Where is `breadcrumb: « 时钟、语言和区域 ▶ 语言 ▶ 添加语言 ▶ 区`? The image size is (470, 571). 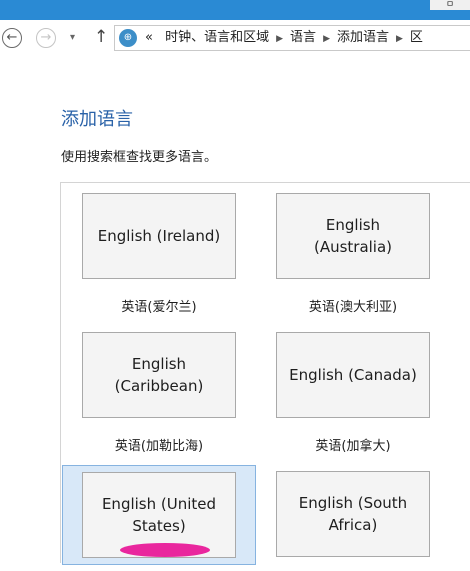
breadcrumb: « 时钟、语言和区域 ▶ 语言 ▶ 添加语言 ▶ 区 is located at coordinates (284, 38).